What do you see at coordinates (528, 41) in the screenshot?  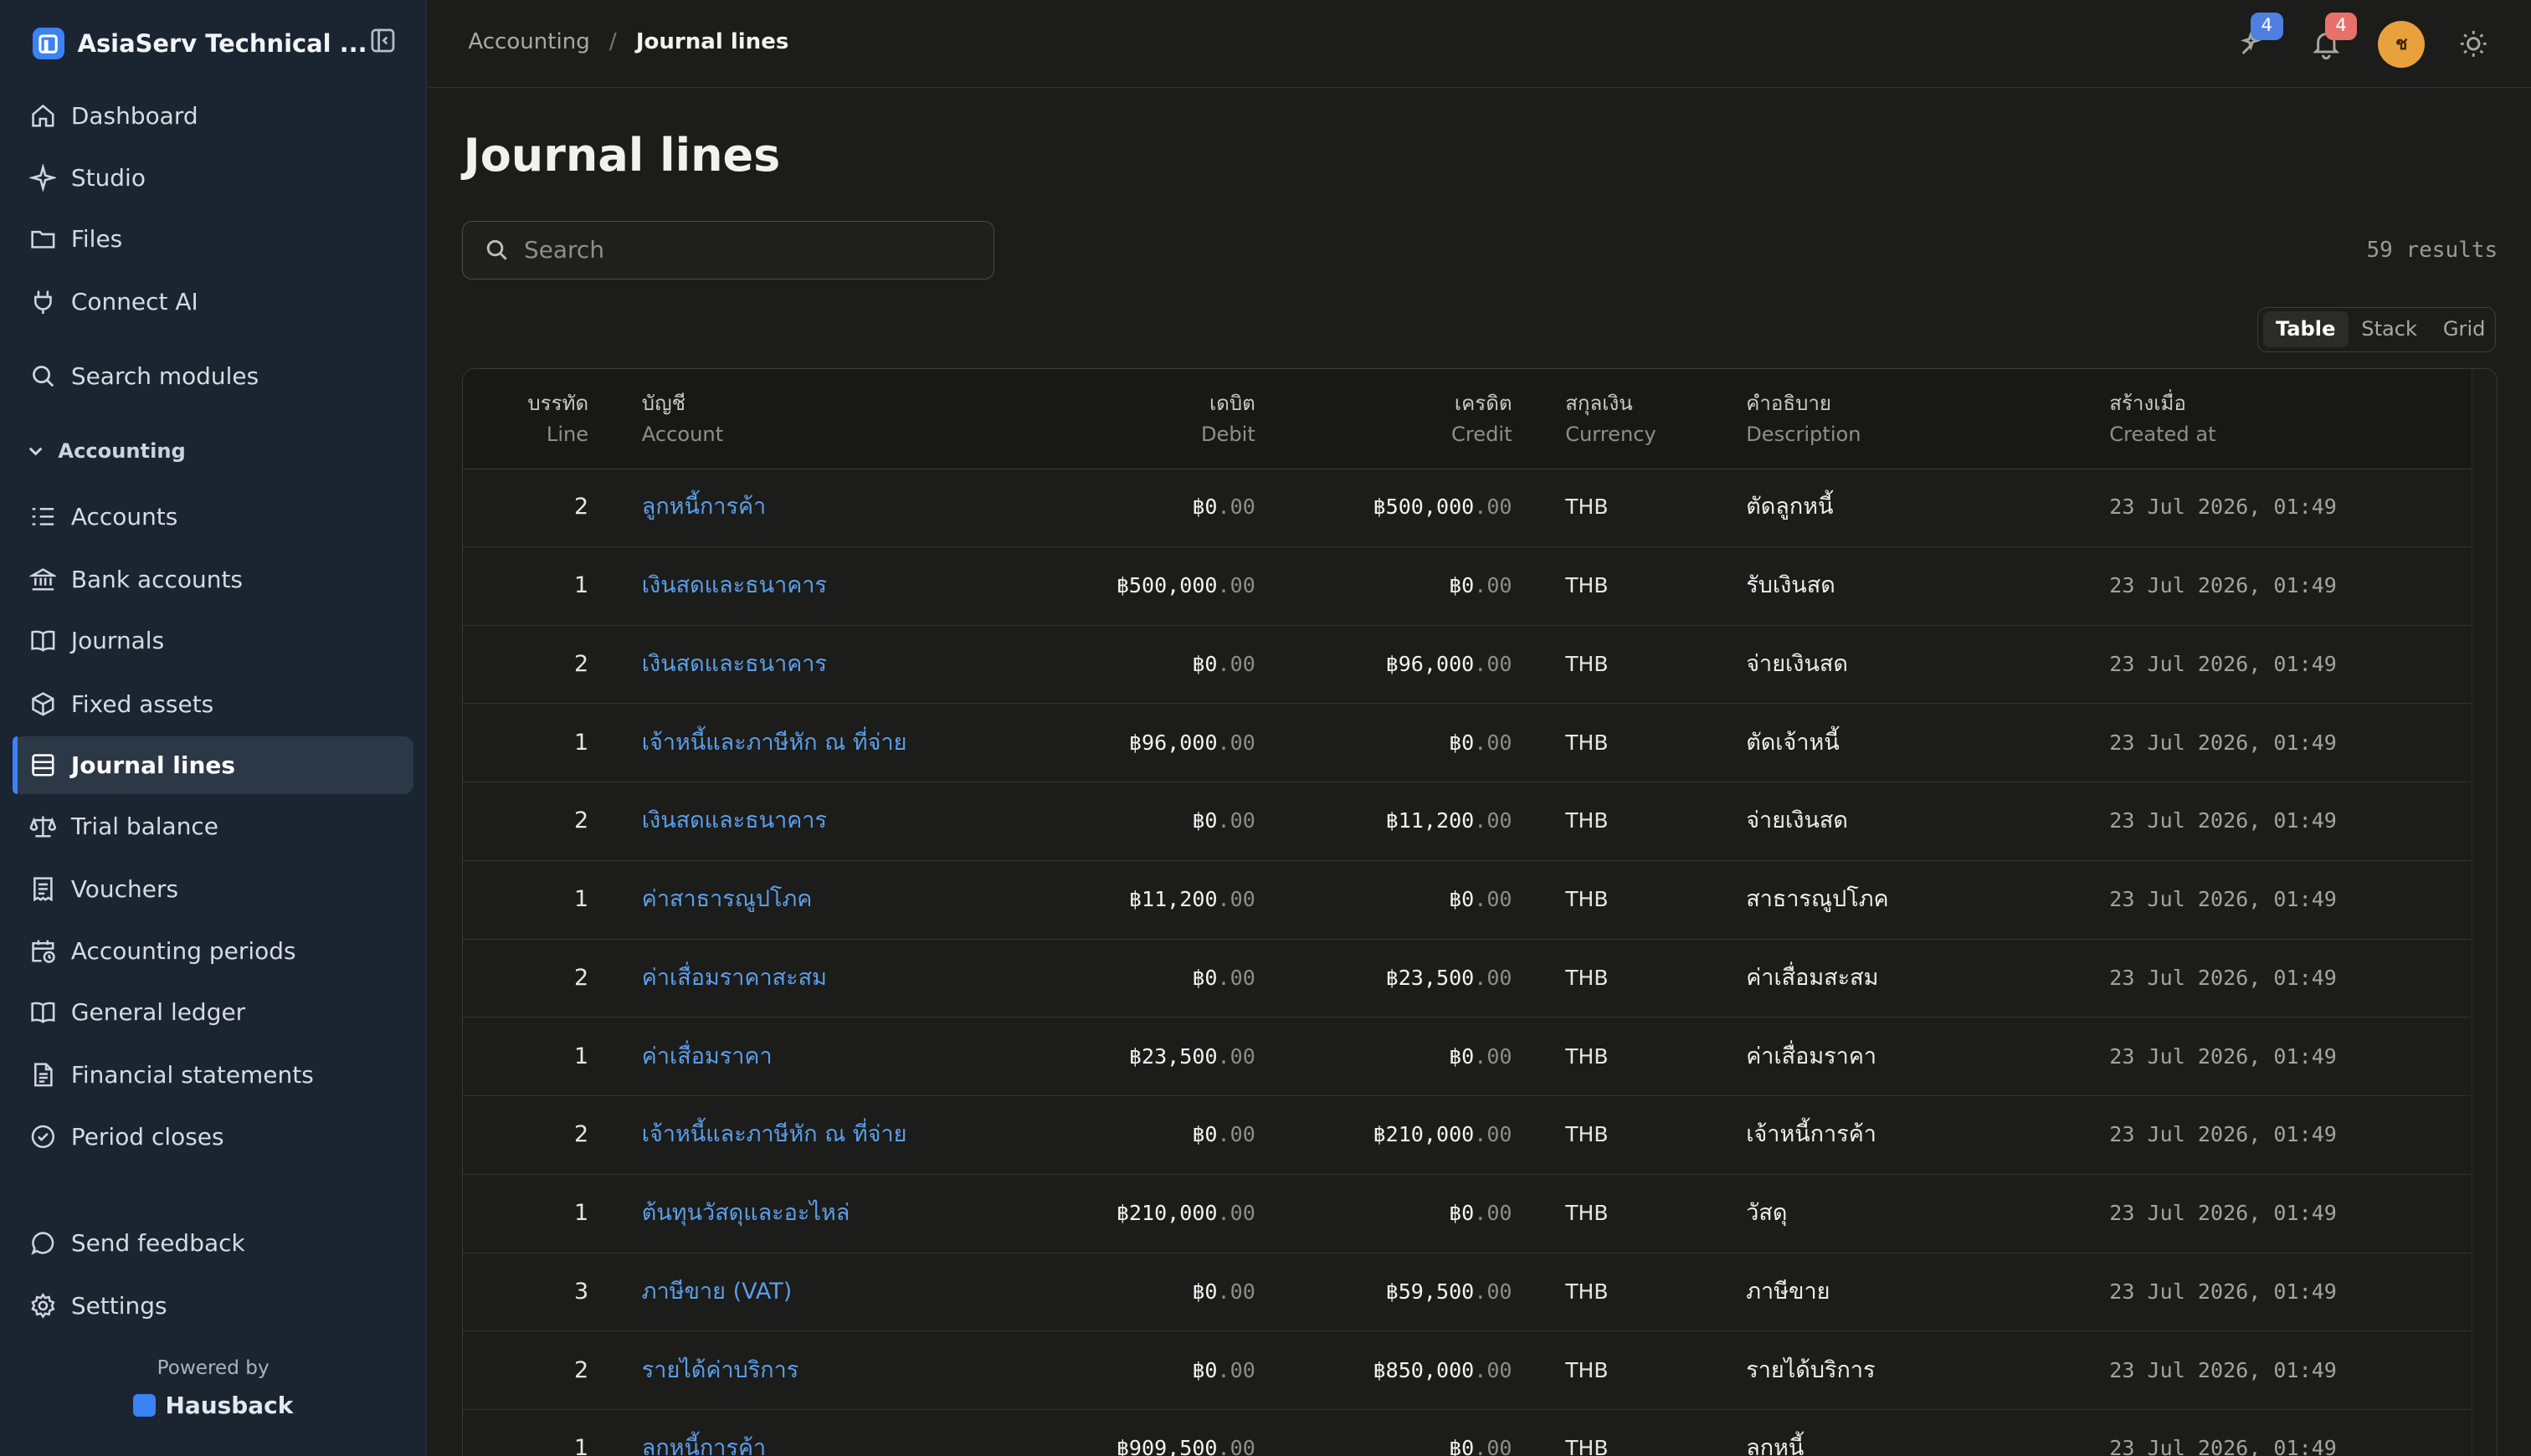 I see `breadcrumb-accounting: Accounting` at bounding box center [528, 41].